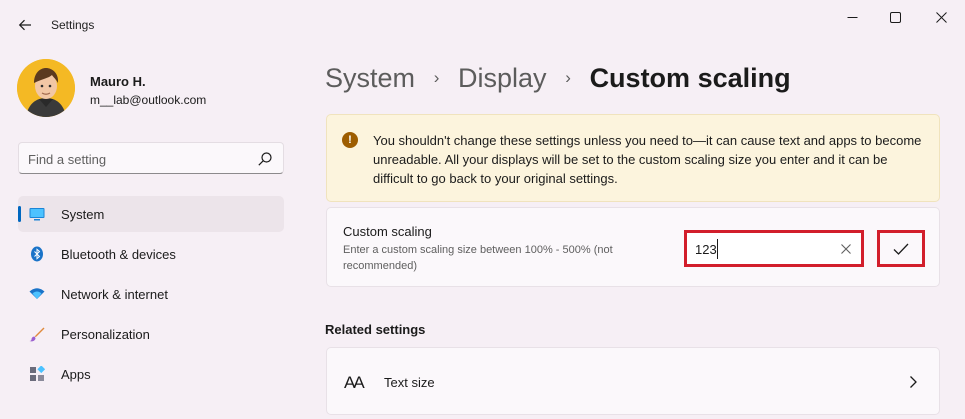 This screenshot has width=965, height=419. I want to click on sidebar-item-network: Network & internet, so click(151, 294).